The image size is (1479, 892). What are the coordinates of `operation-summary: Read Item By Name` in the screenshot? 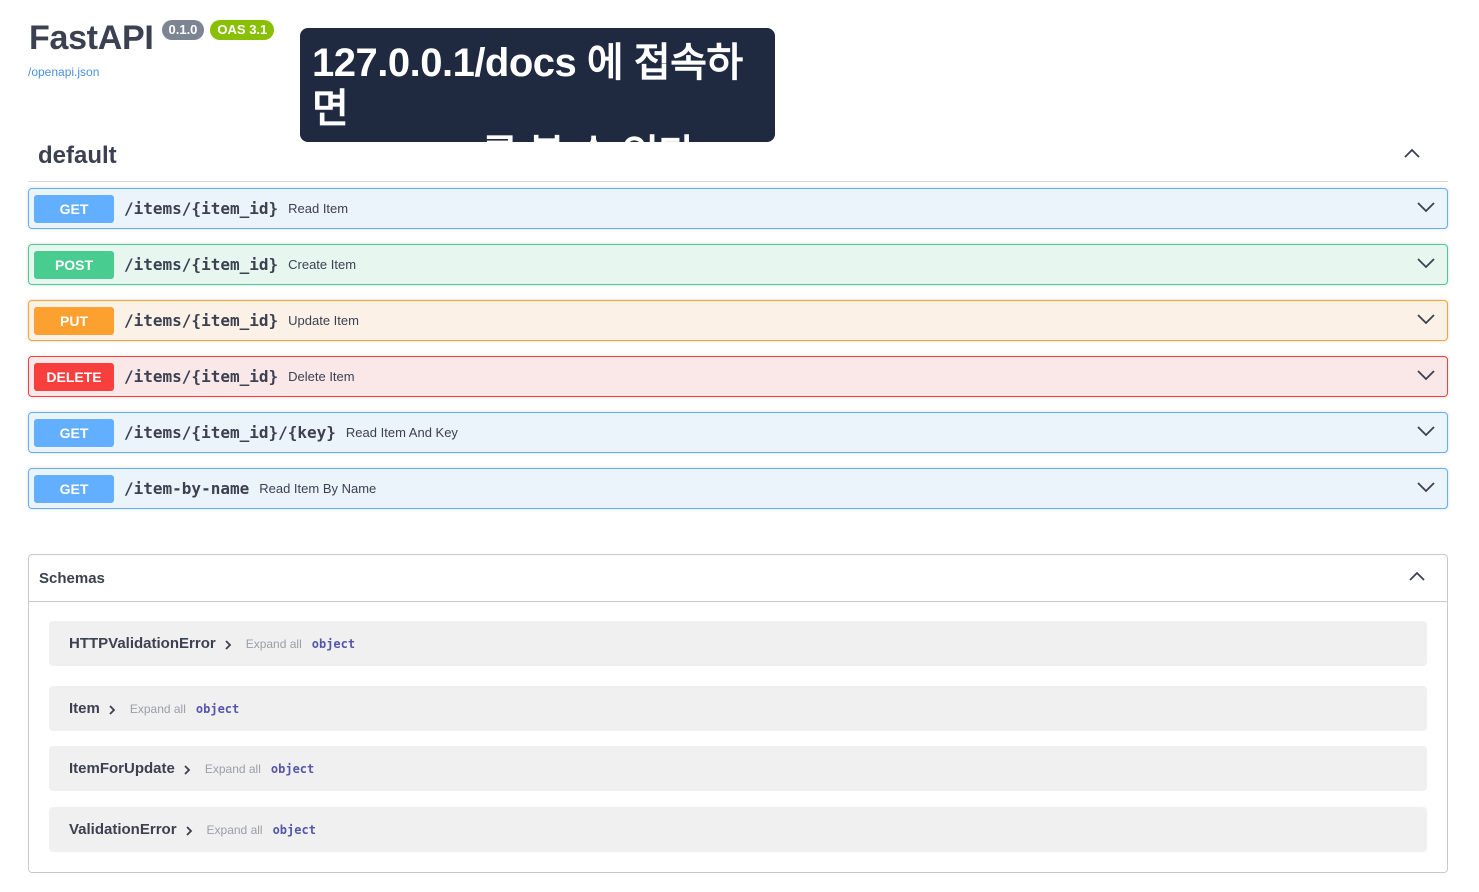 It's located at (318, 488).